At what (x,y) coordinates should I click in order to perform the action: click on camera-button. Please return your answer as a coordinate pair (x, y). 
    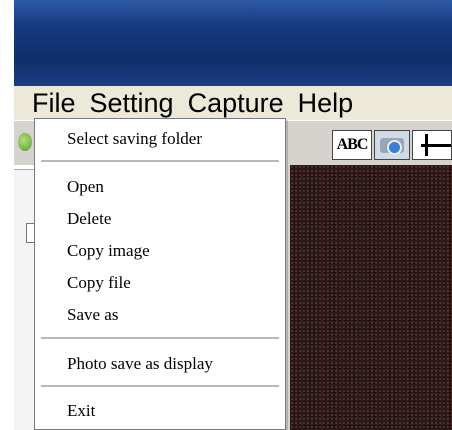
    Looking at the image, I should click on (392, 145).